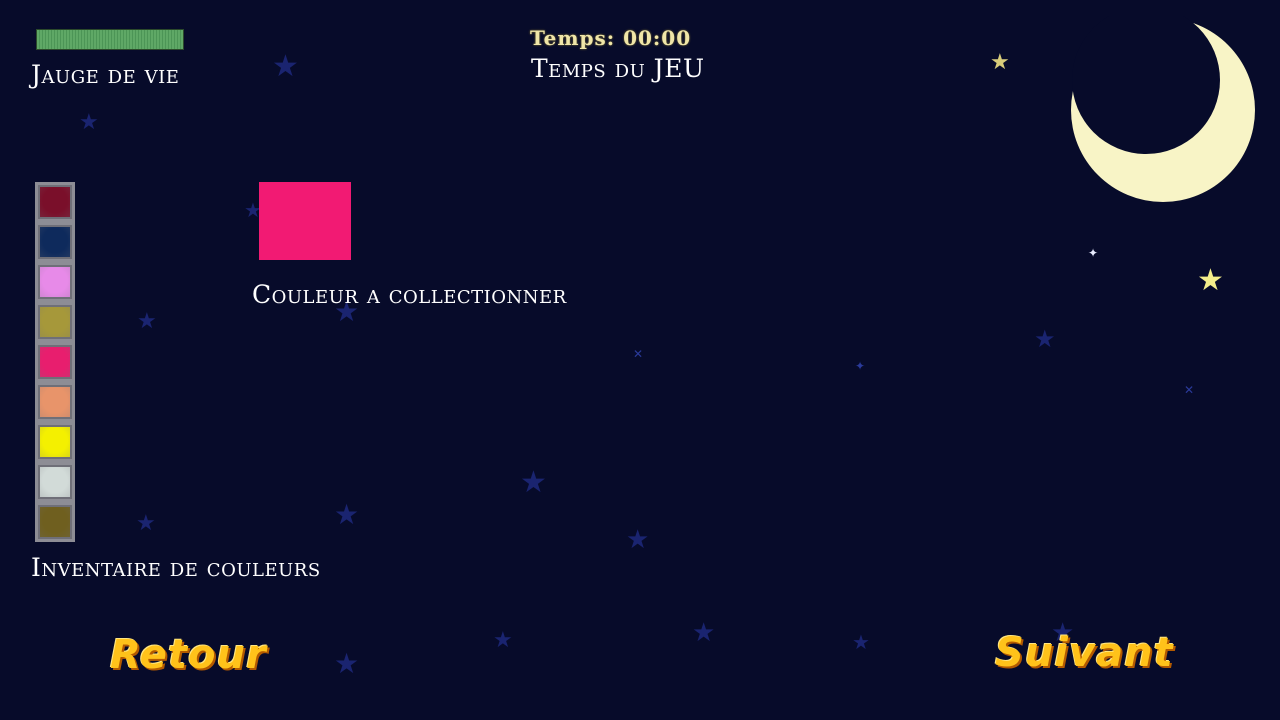 The image size is (1280, 720). What do you see at coordinates (176, 567) in the screenshot?
I see `inventory-label: Inventaire de couleurs` at bounding box center [176, 567].